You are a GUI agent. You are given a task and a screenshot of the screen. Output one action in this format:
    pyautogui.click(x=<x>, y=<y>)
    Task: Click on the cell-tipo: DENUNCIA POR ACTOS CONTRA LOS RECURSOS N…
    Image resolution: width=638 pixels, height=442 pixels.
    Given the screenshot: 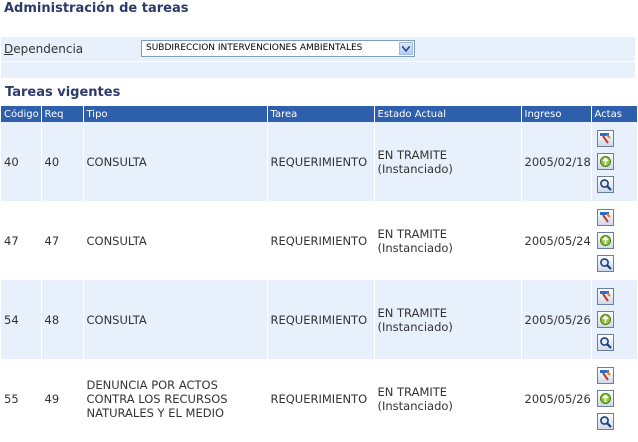 What is the action you would take?
    pyautogui.click(x=174, y=398)
    